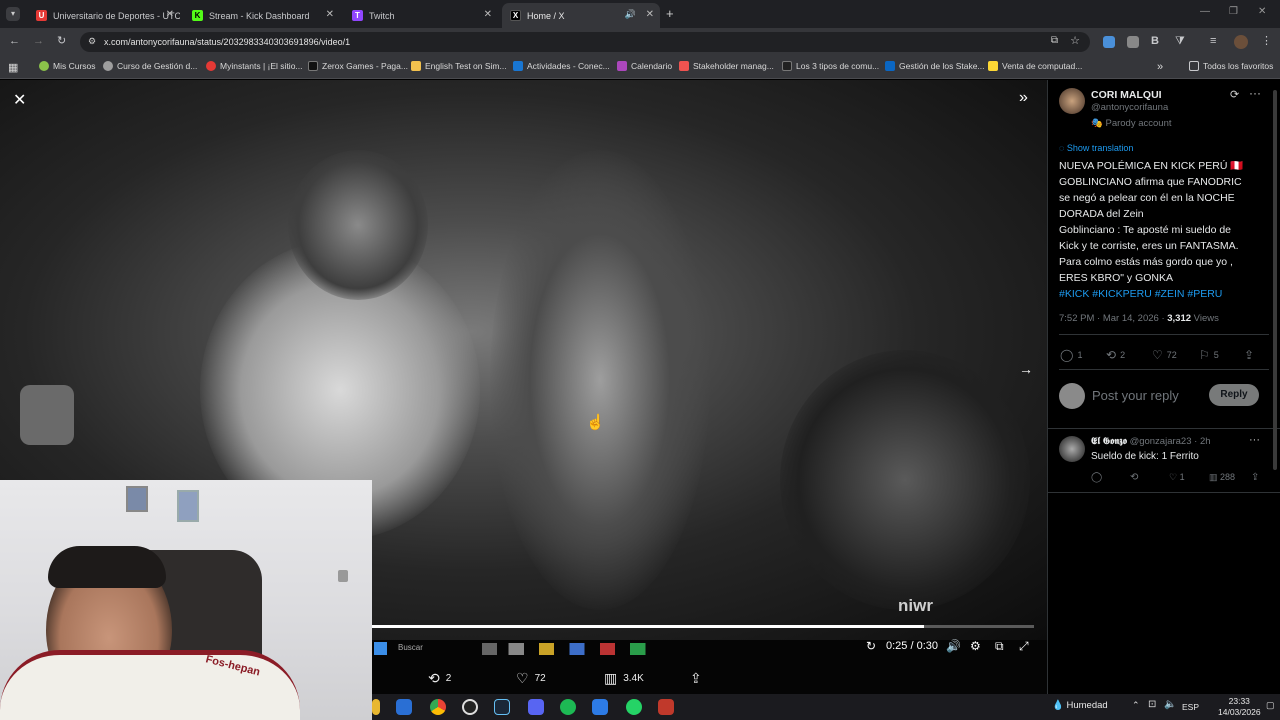 The image size is (1280, 720). I want to click on picture-in-picture-icon: ⧉, so click(999, 646).